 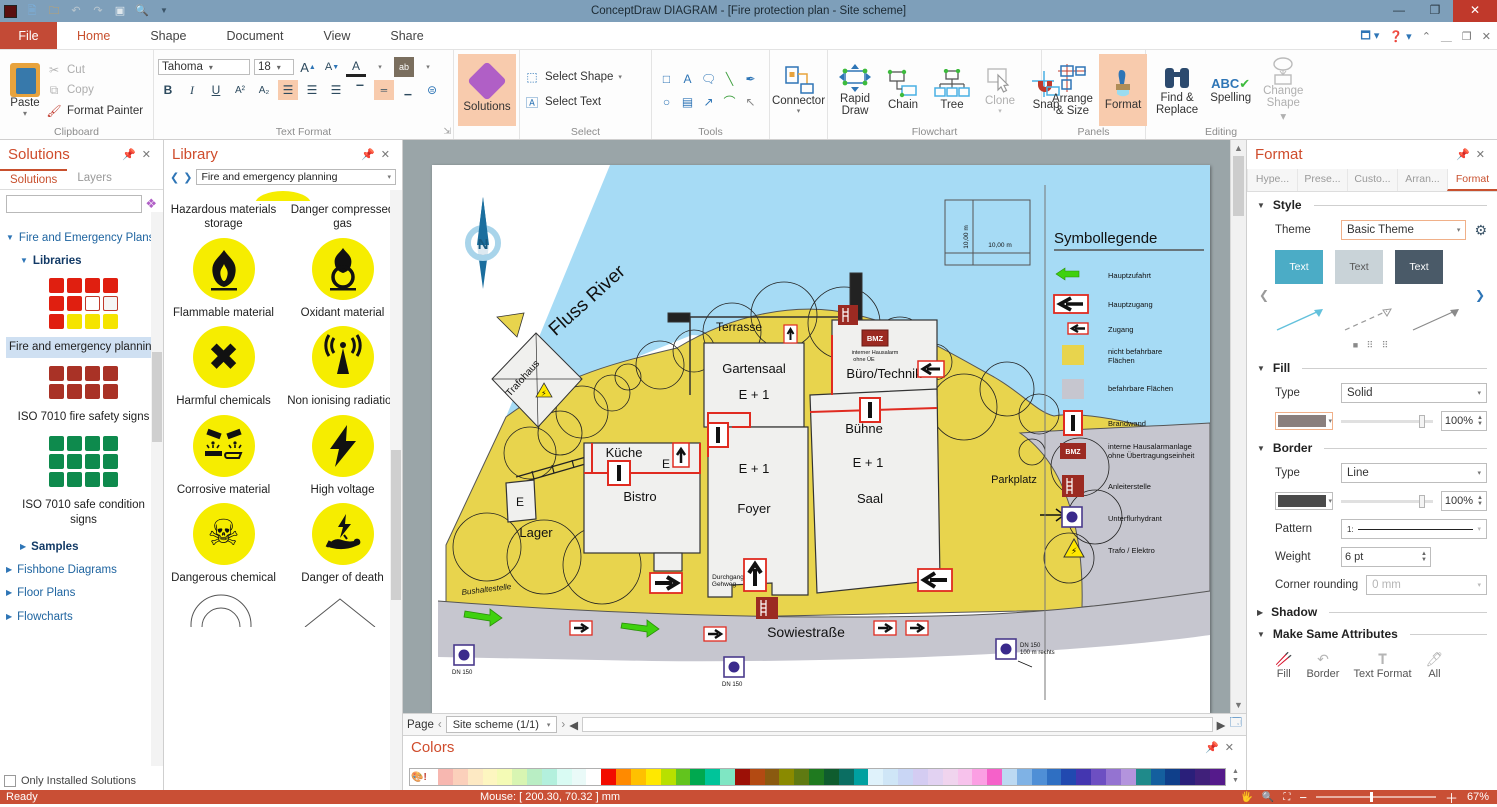 What do you see at coordinates (157, 489) in the screenshot?
I see `solutions-scrollbar` at bounding box center [157, 489].